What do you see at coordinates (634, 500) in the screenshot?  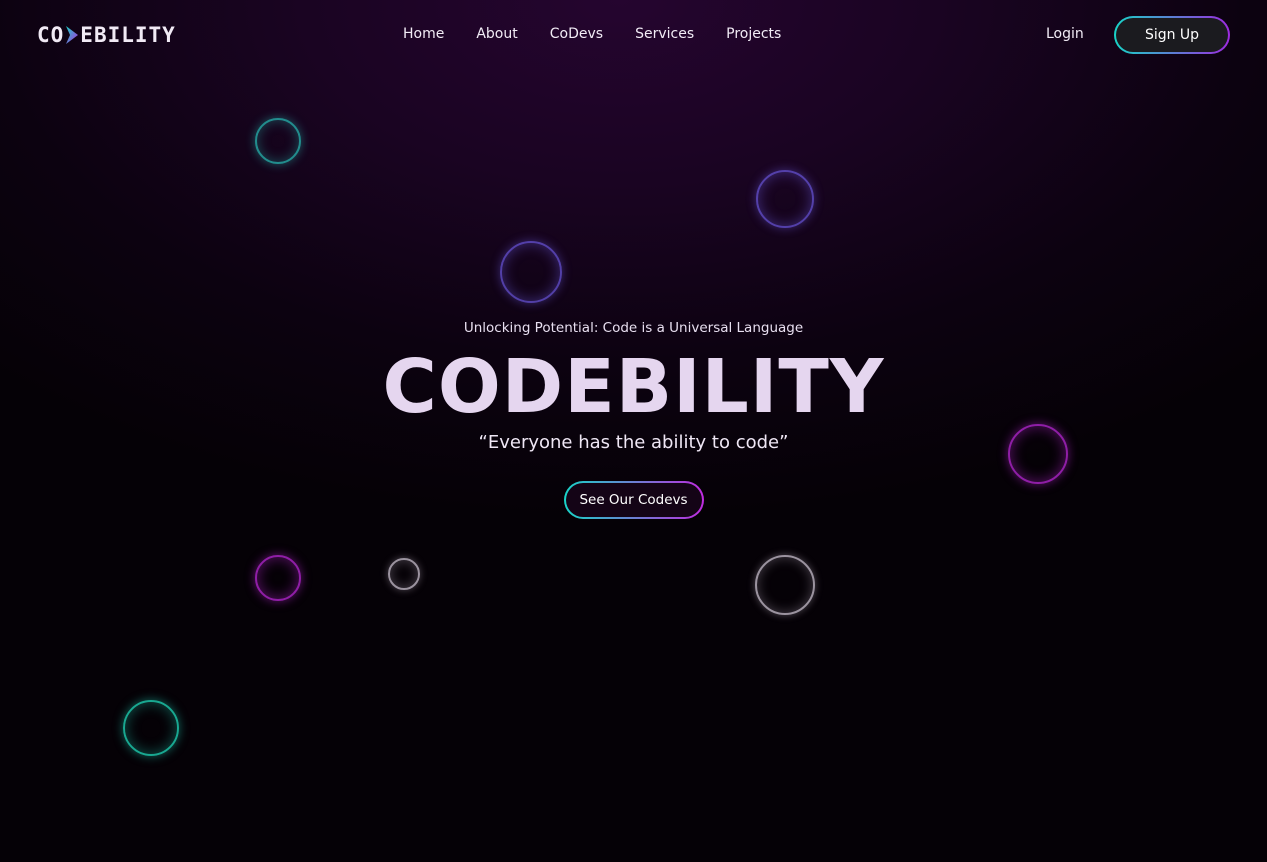 I see `see-codevs-button: See Our Codevs` at bounding box center [634, 500].